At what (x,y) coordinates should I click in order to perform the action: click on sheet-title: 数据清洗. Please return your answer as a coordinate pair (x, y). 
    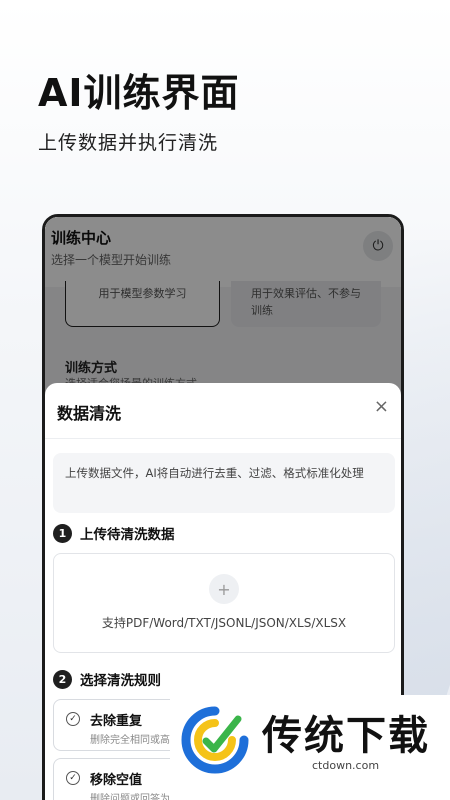
    Looking at the image, I should click on (89, 413).